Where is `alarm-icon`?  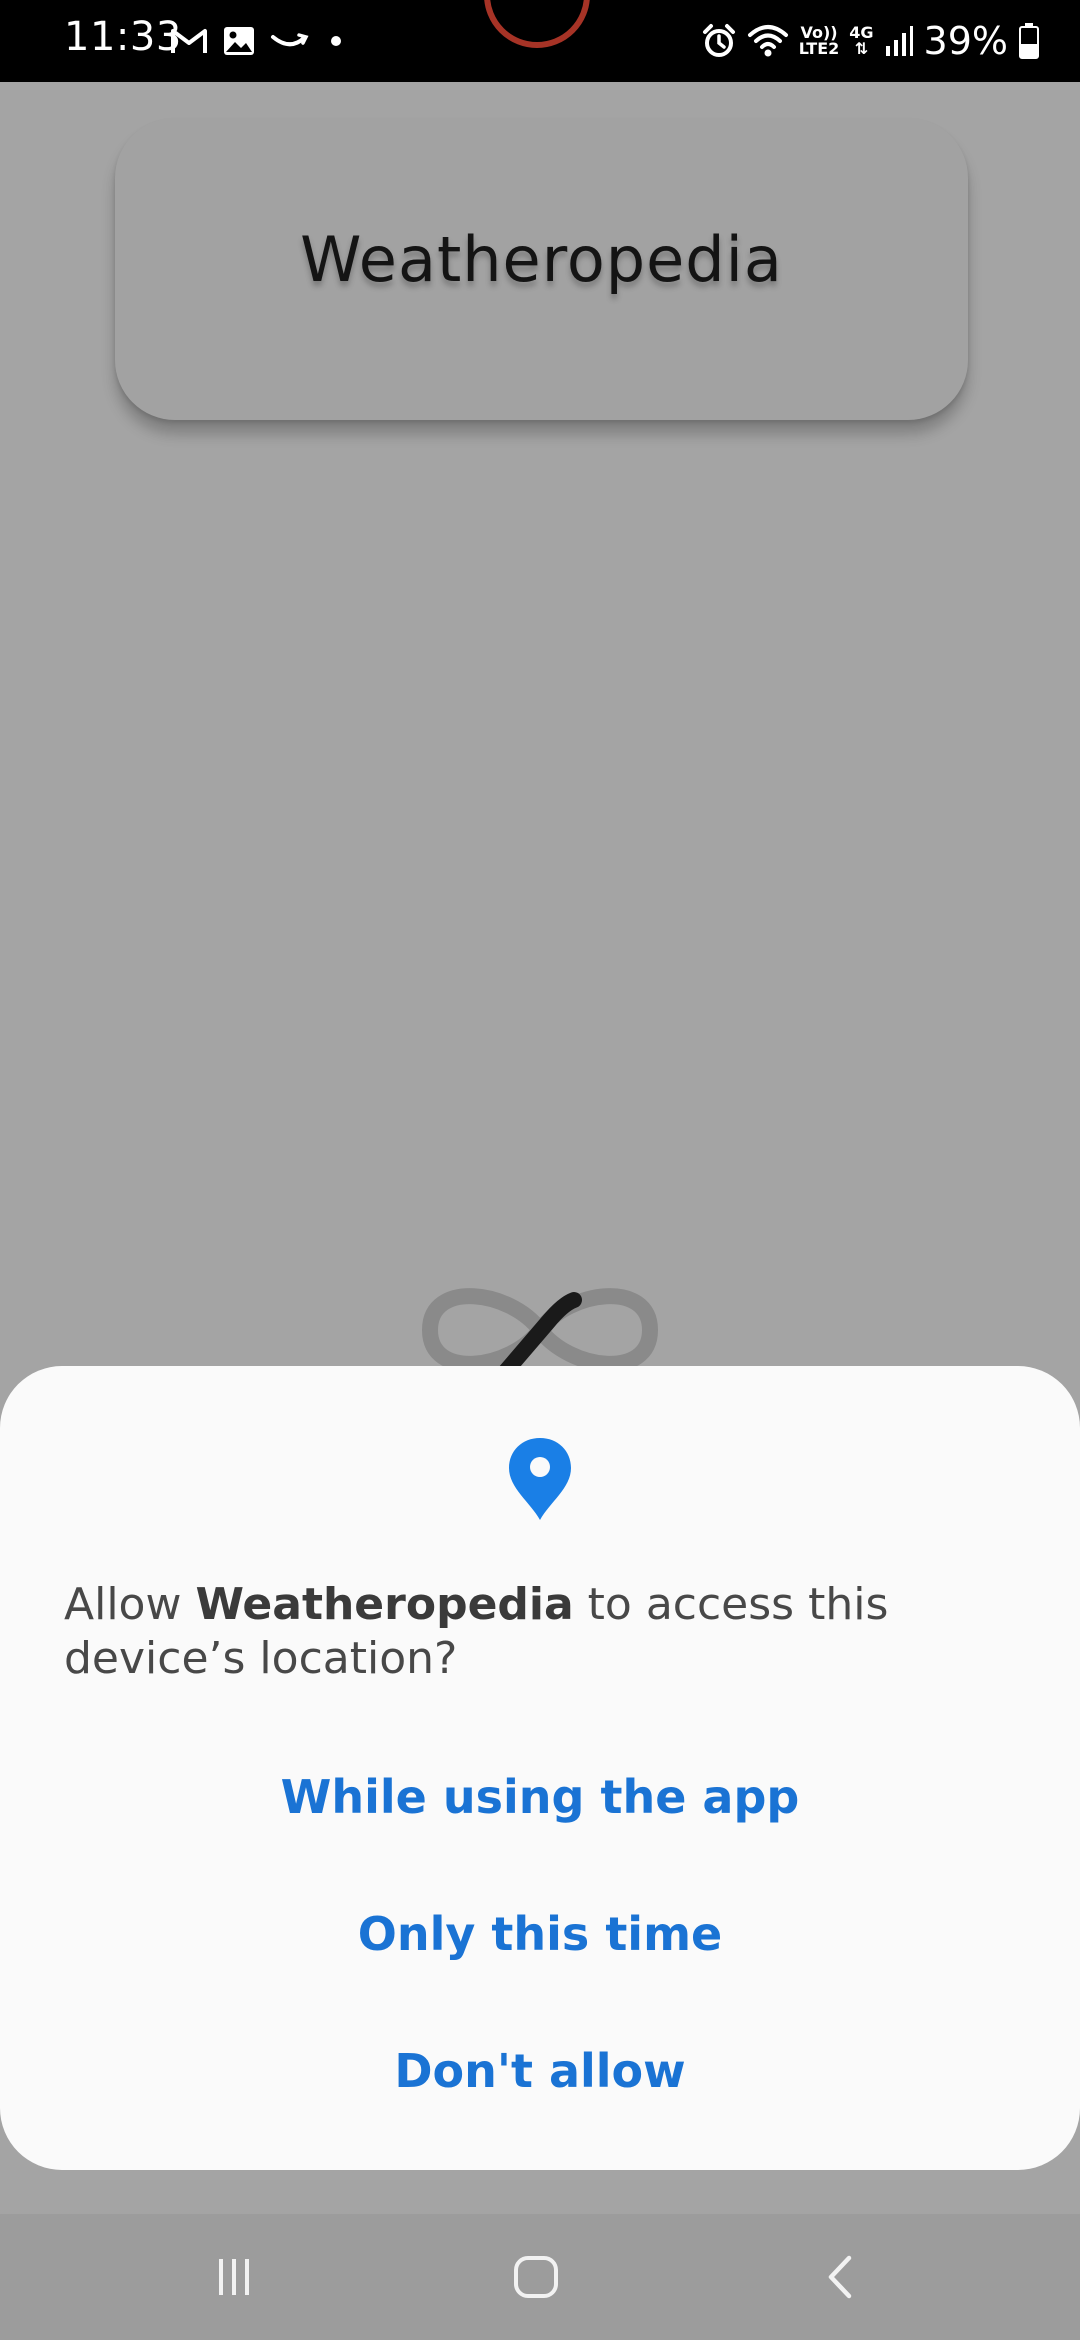 alarm-icon is located at coordinates (719, 41).